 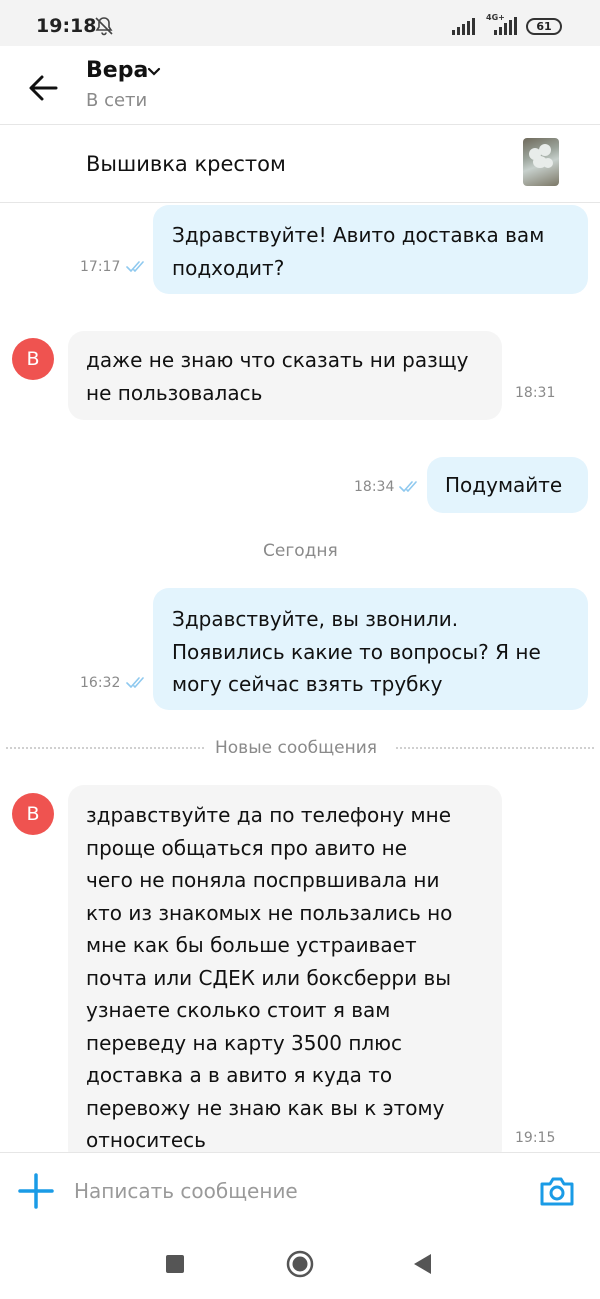 What do you see at coordinates (374, 487) in the screenshot?
I see `message-time: 18:34` at bounding box center [374, 487].